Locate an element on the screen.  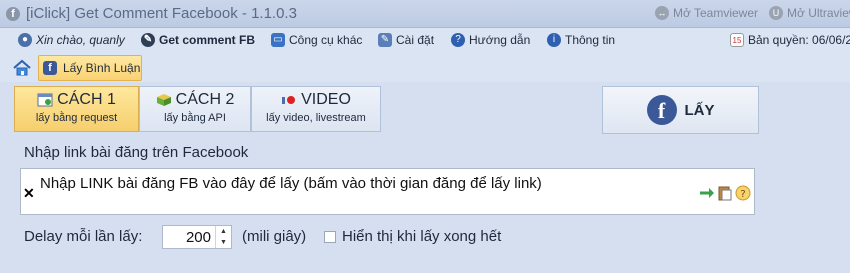
ultraviewer-button: U Mở Ultraview is located at coordinates (809, 13).